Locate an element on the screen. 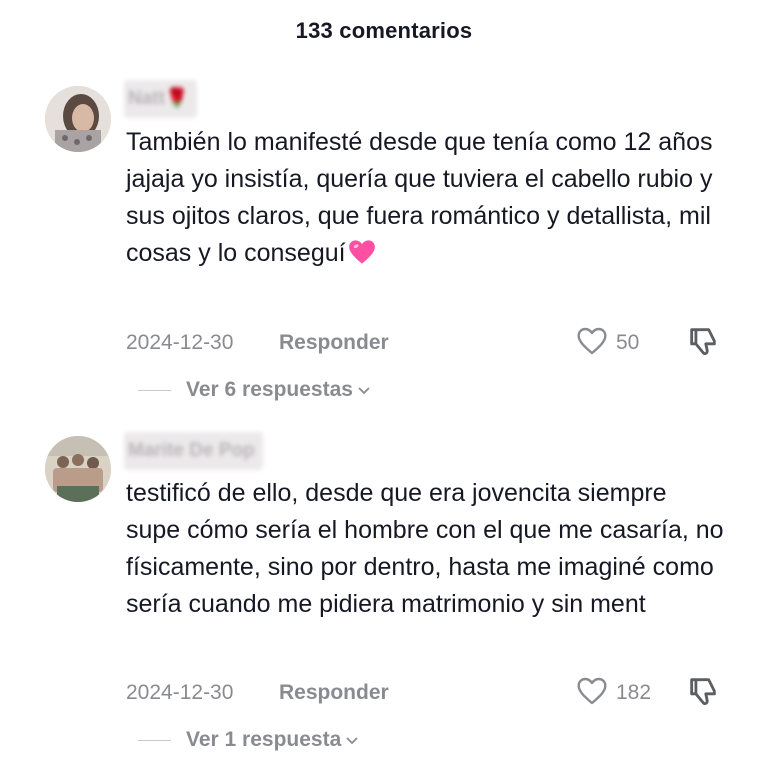 This screenshot has width=768, height=768. pink-heart-icon is located at coordinates (362, 257).